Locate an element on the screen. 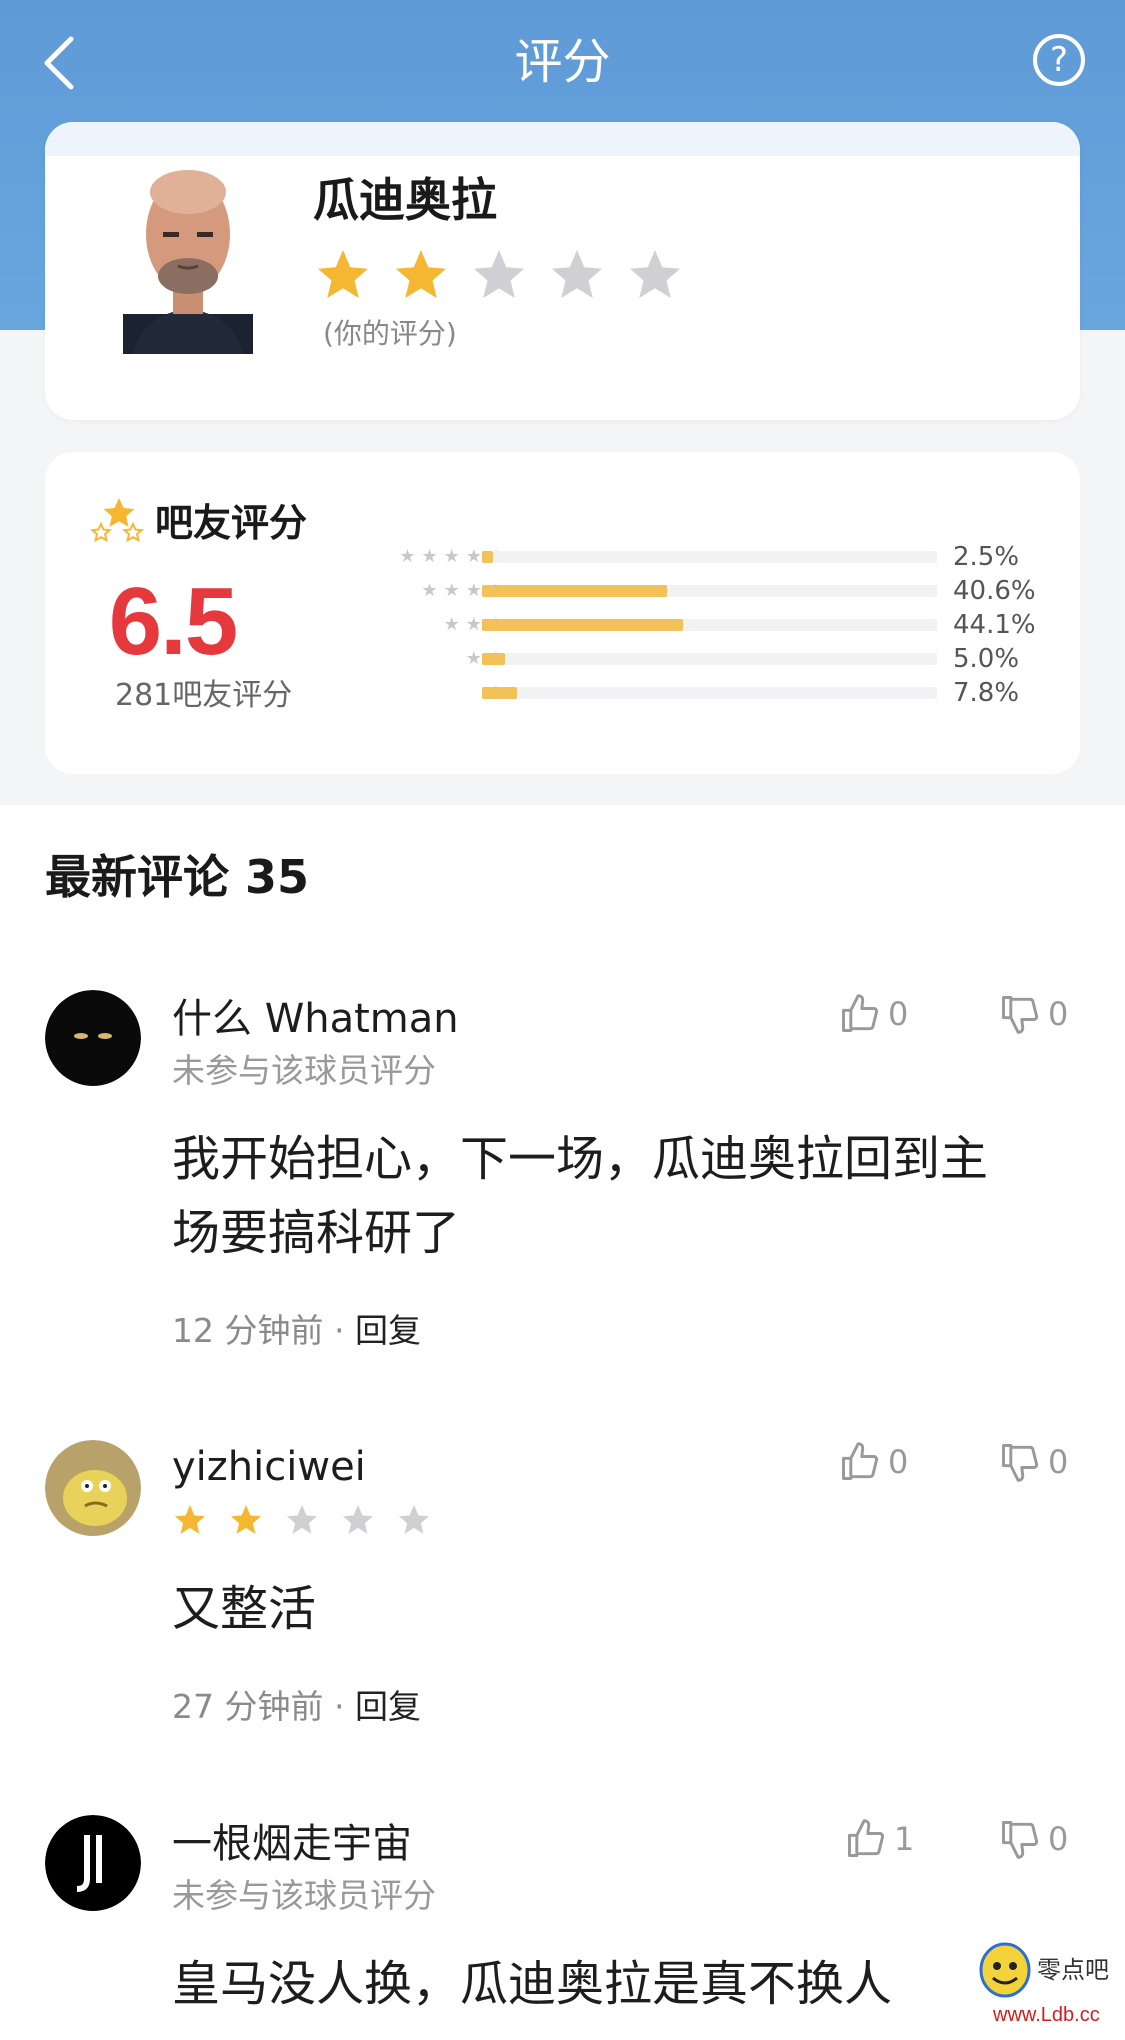  watermark-text: 零点吧 is located at coordinates (1073, 1970).